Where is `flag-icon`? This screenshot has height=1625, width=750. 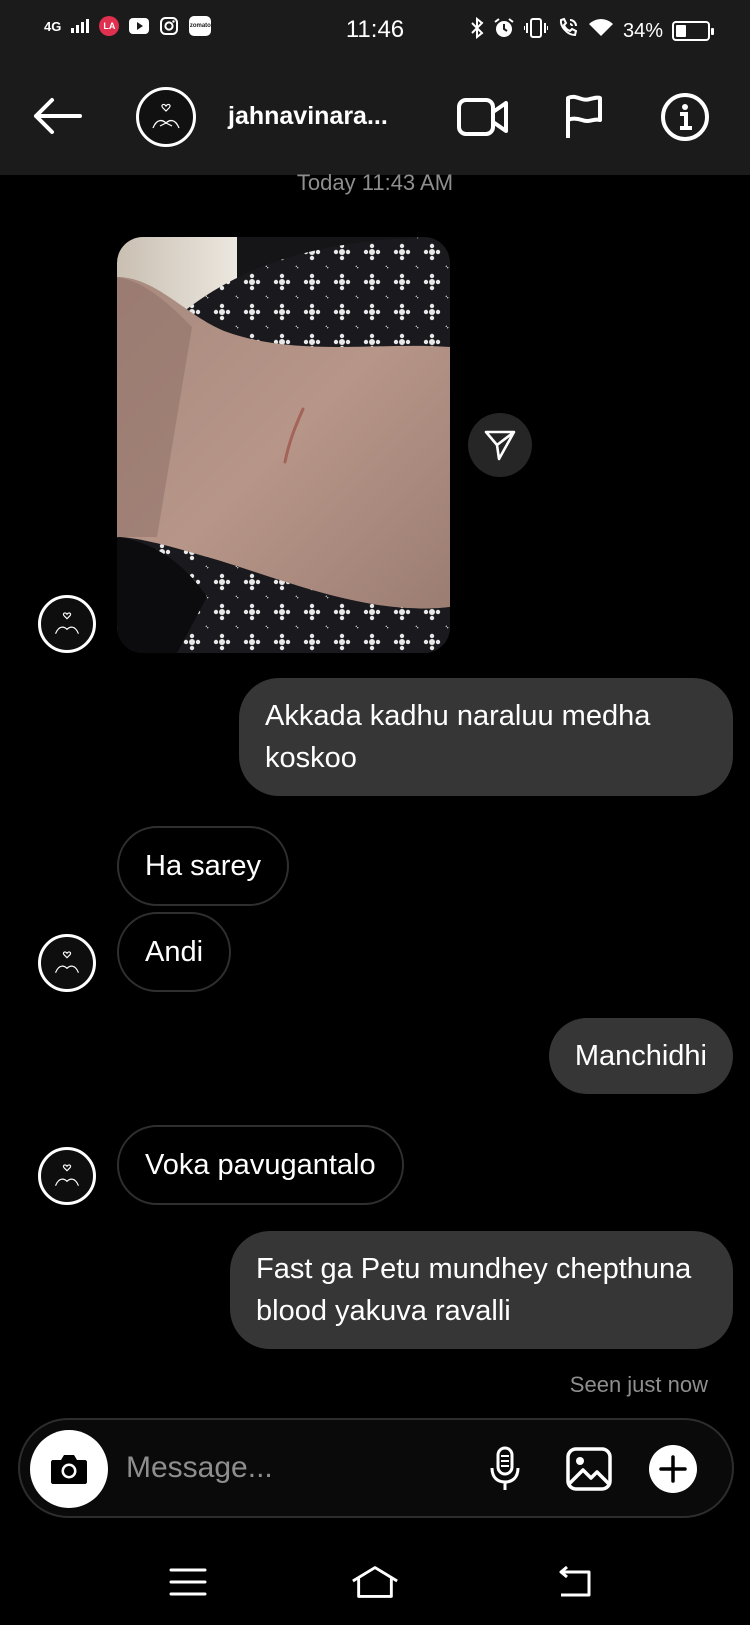 flag-icon is located at coordinates (584, 116).